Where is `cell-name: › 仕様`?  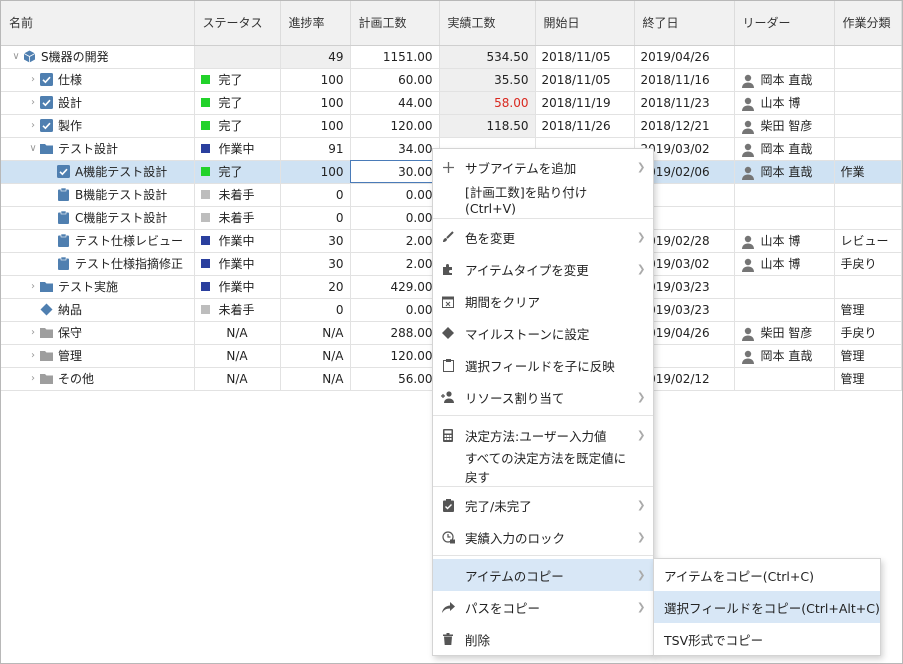 cell-name: › 仕様 is located at coordinates (98, 80).